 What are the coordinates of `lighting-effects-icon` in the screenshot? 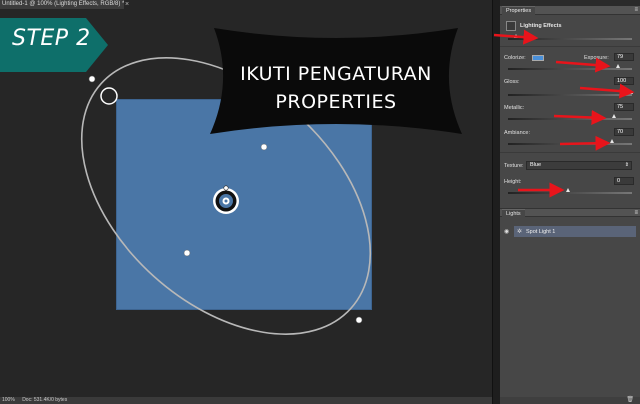 It's located at (511, 26).